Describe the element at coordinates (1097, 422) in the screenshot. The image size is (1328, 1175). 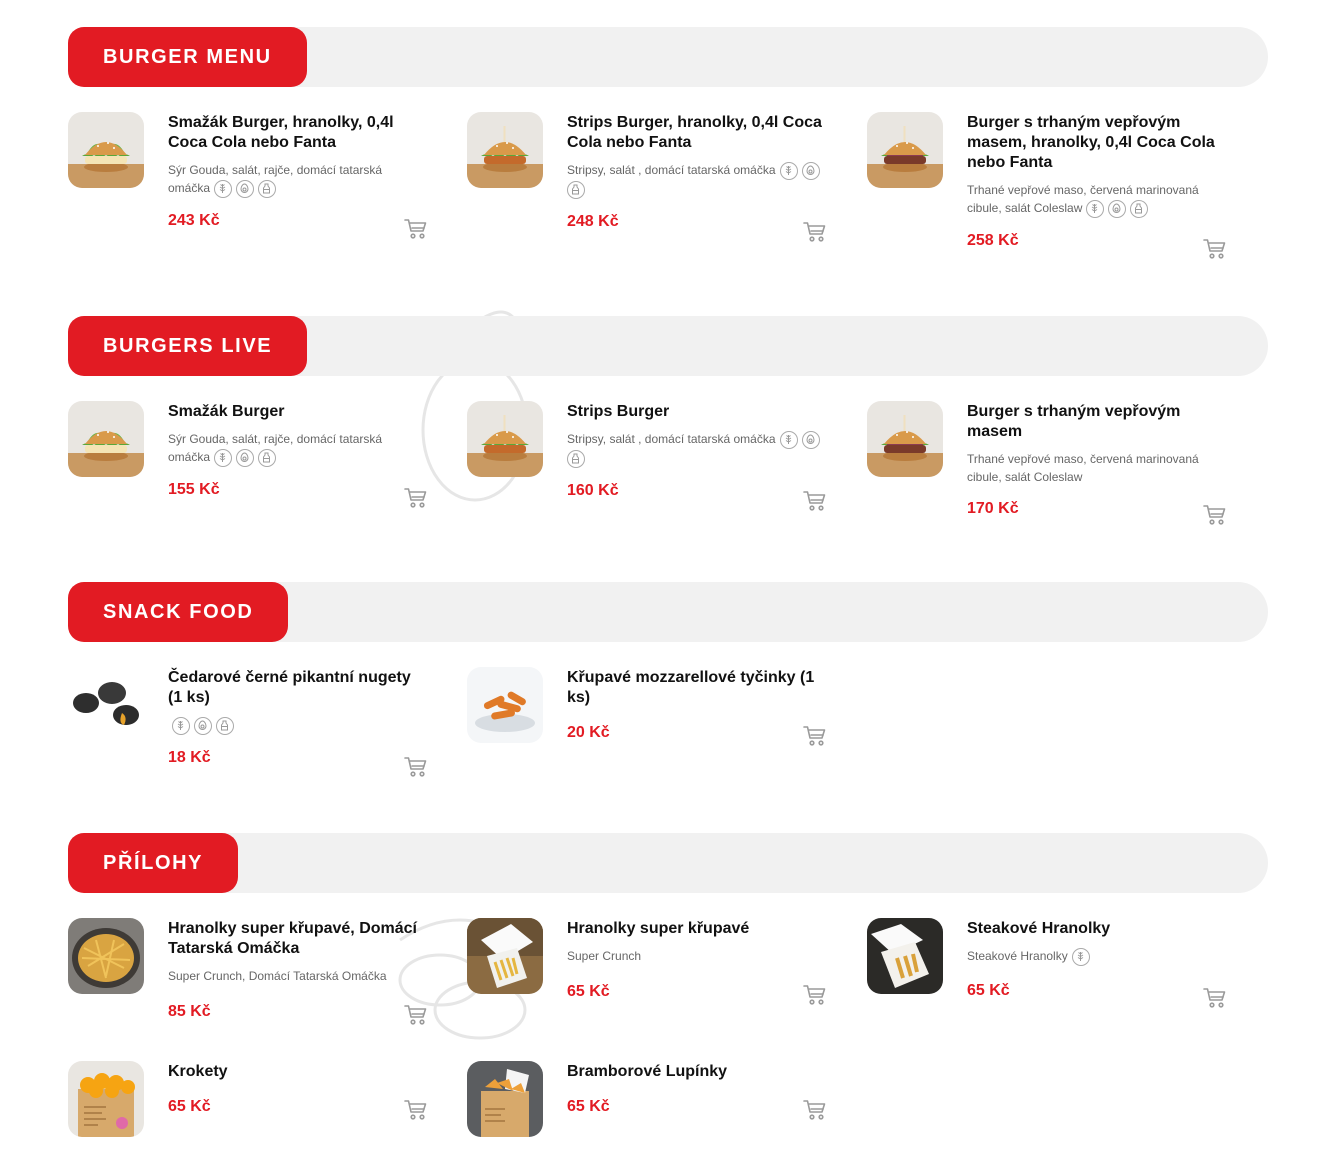
I see `item-name: Burger s trhaným vepřovým masem` at that location.